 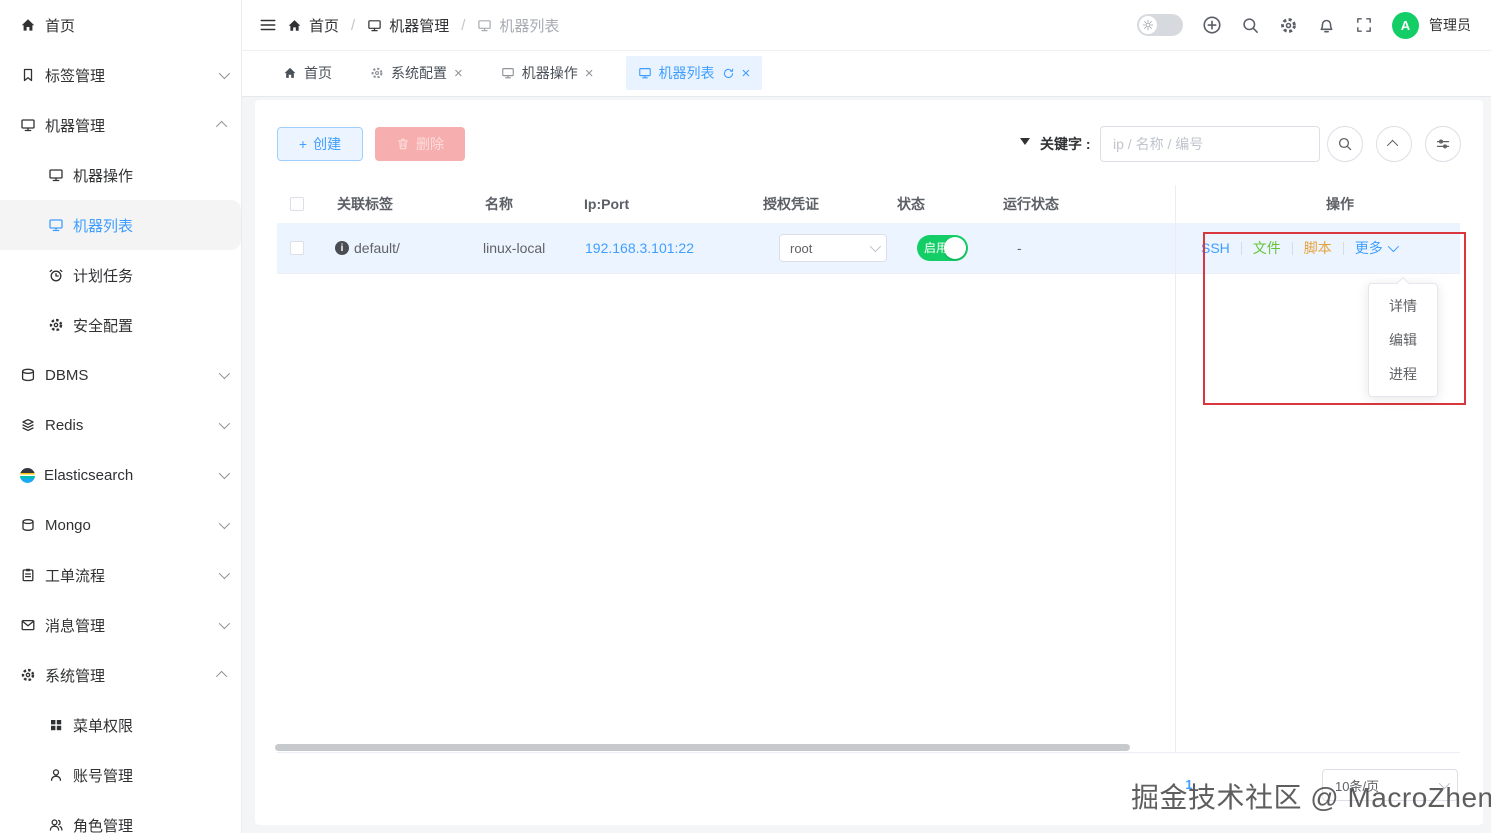 What do you see at coordinates (1031, 204) in the screenshot?
I see `column-header-run-status: 运行状态` at bounding box center [1031, 204].